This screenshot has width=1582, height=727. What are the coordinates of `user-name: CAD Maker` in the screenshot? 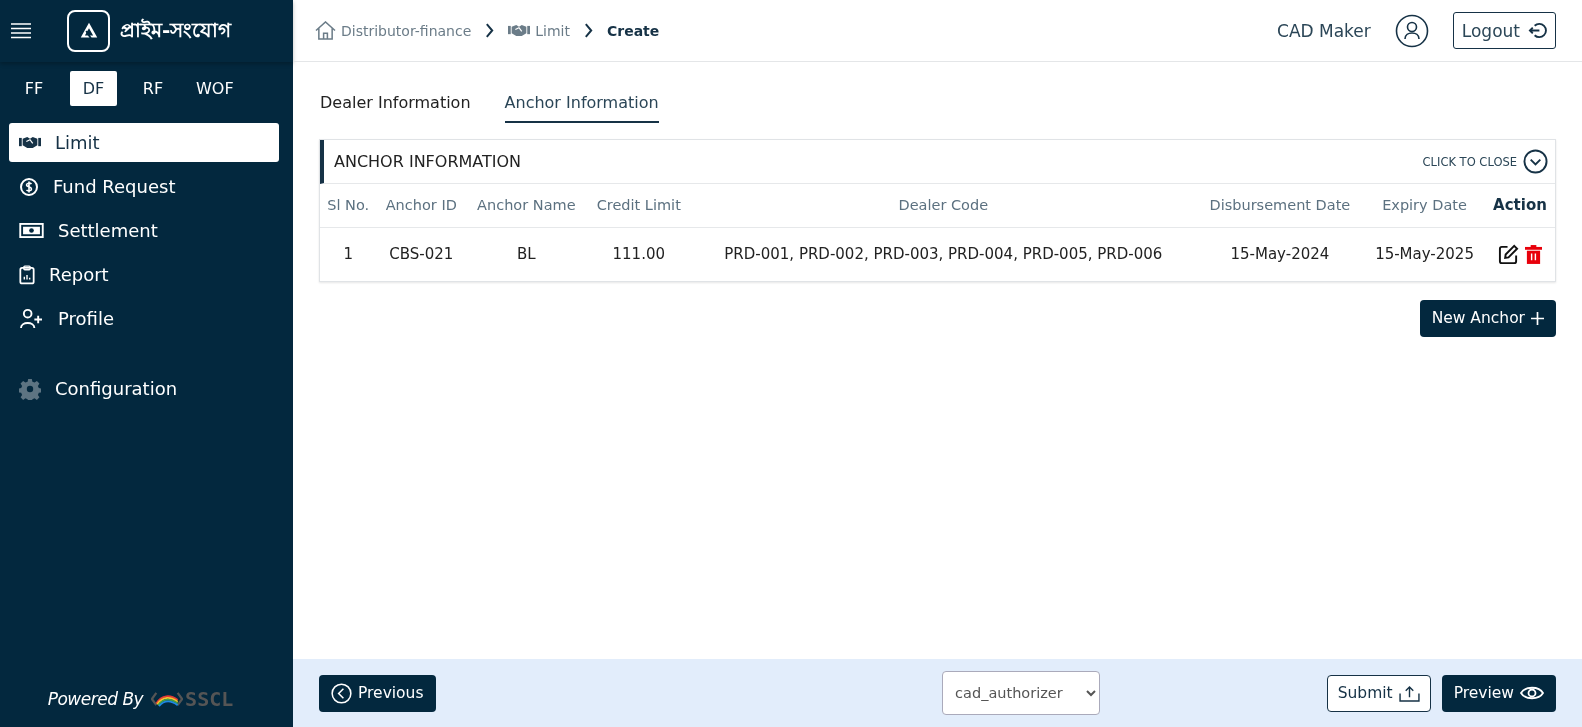 It's located at (1324, 30).